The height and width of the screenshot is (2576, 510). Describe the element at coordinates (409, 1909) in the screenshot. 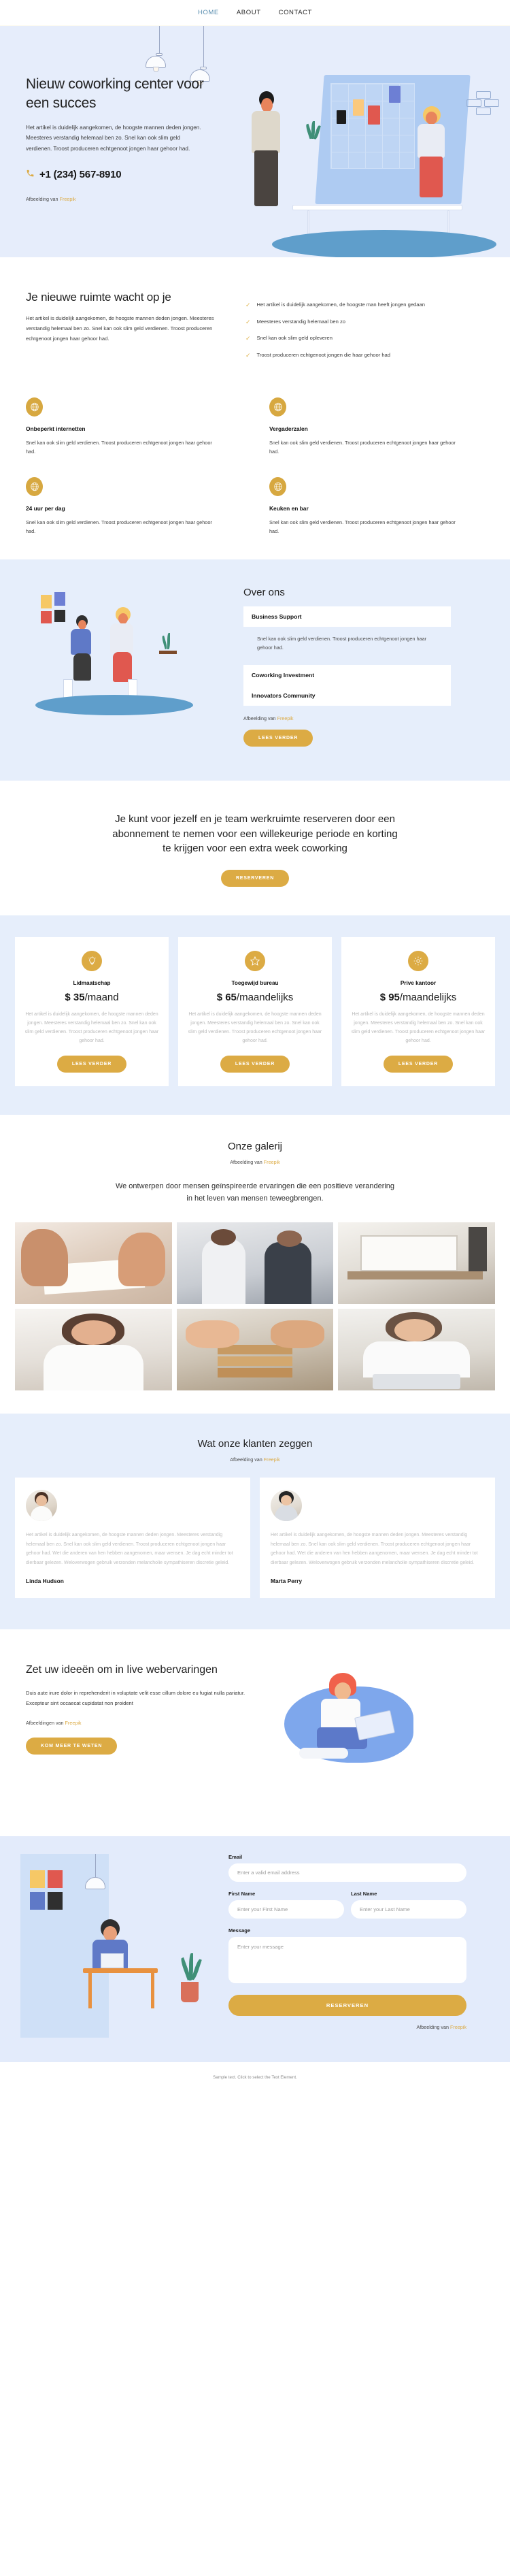

I see `last-name-field` at that location.